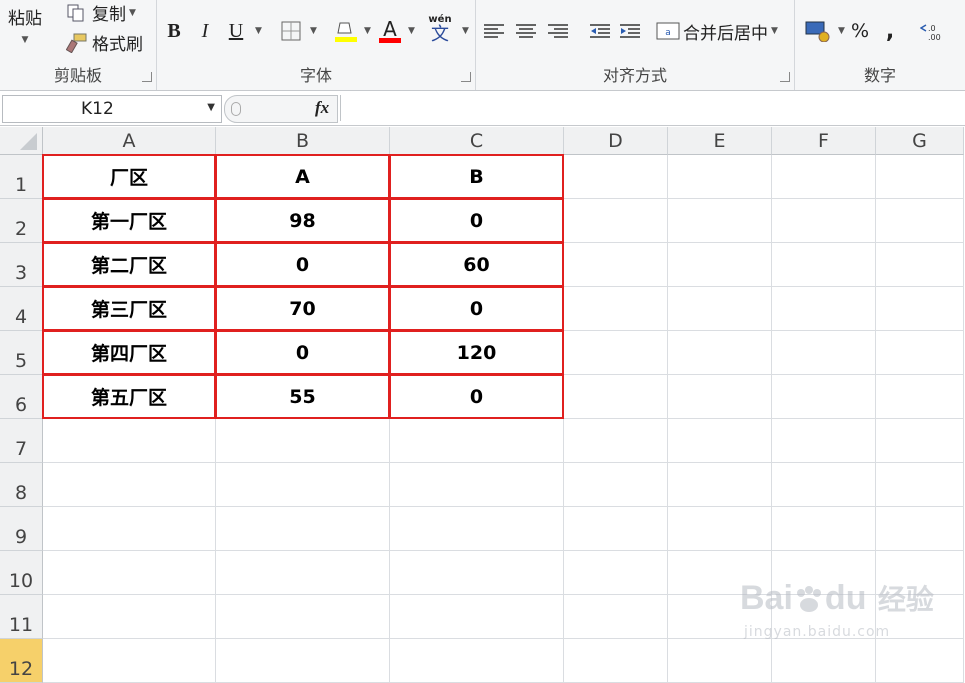 This screenshot has height=683, width=965. Describe the element at coordinates (616, 617) in the screenshot. I see `cell-d11` at that location.